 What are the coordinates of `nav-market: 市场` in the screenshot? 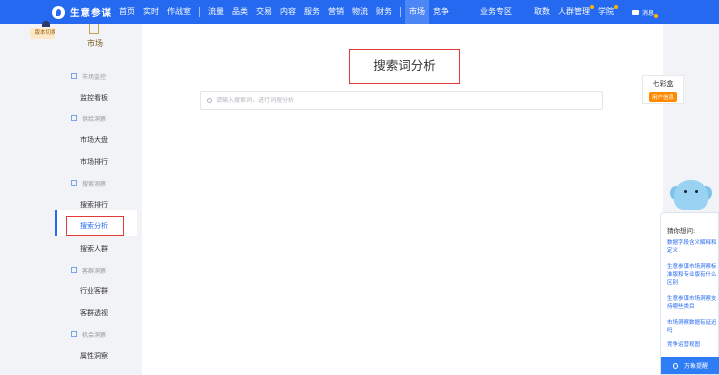 It's located at (417, 12).